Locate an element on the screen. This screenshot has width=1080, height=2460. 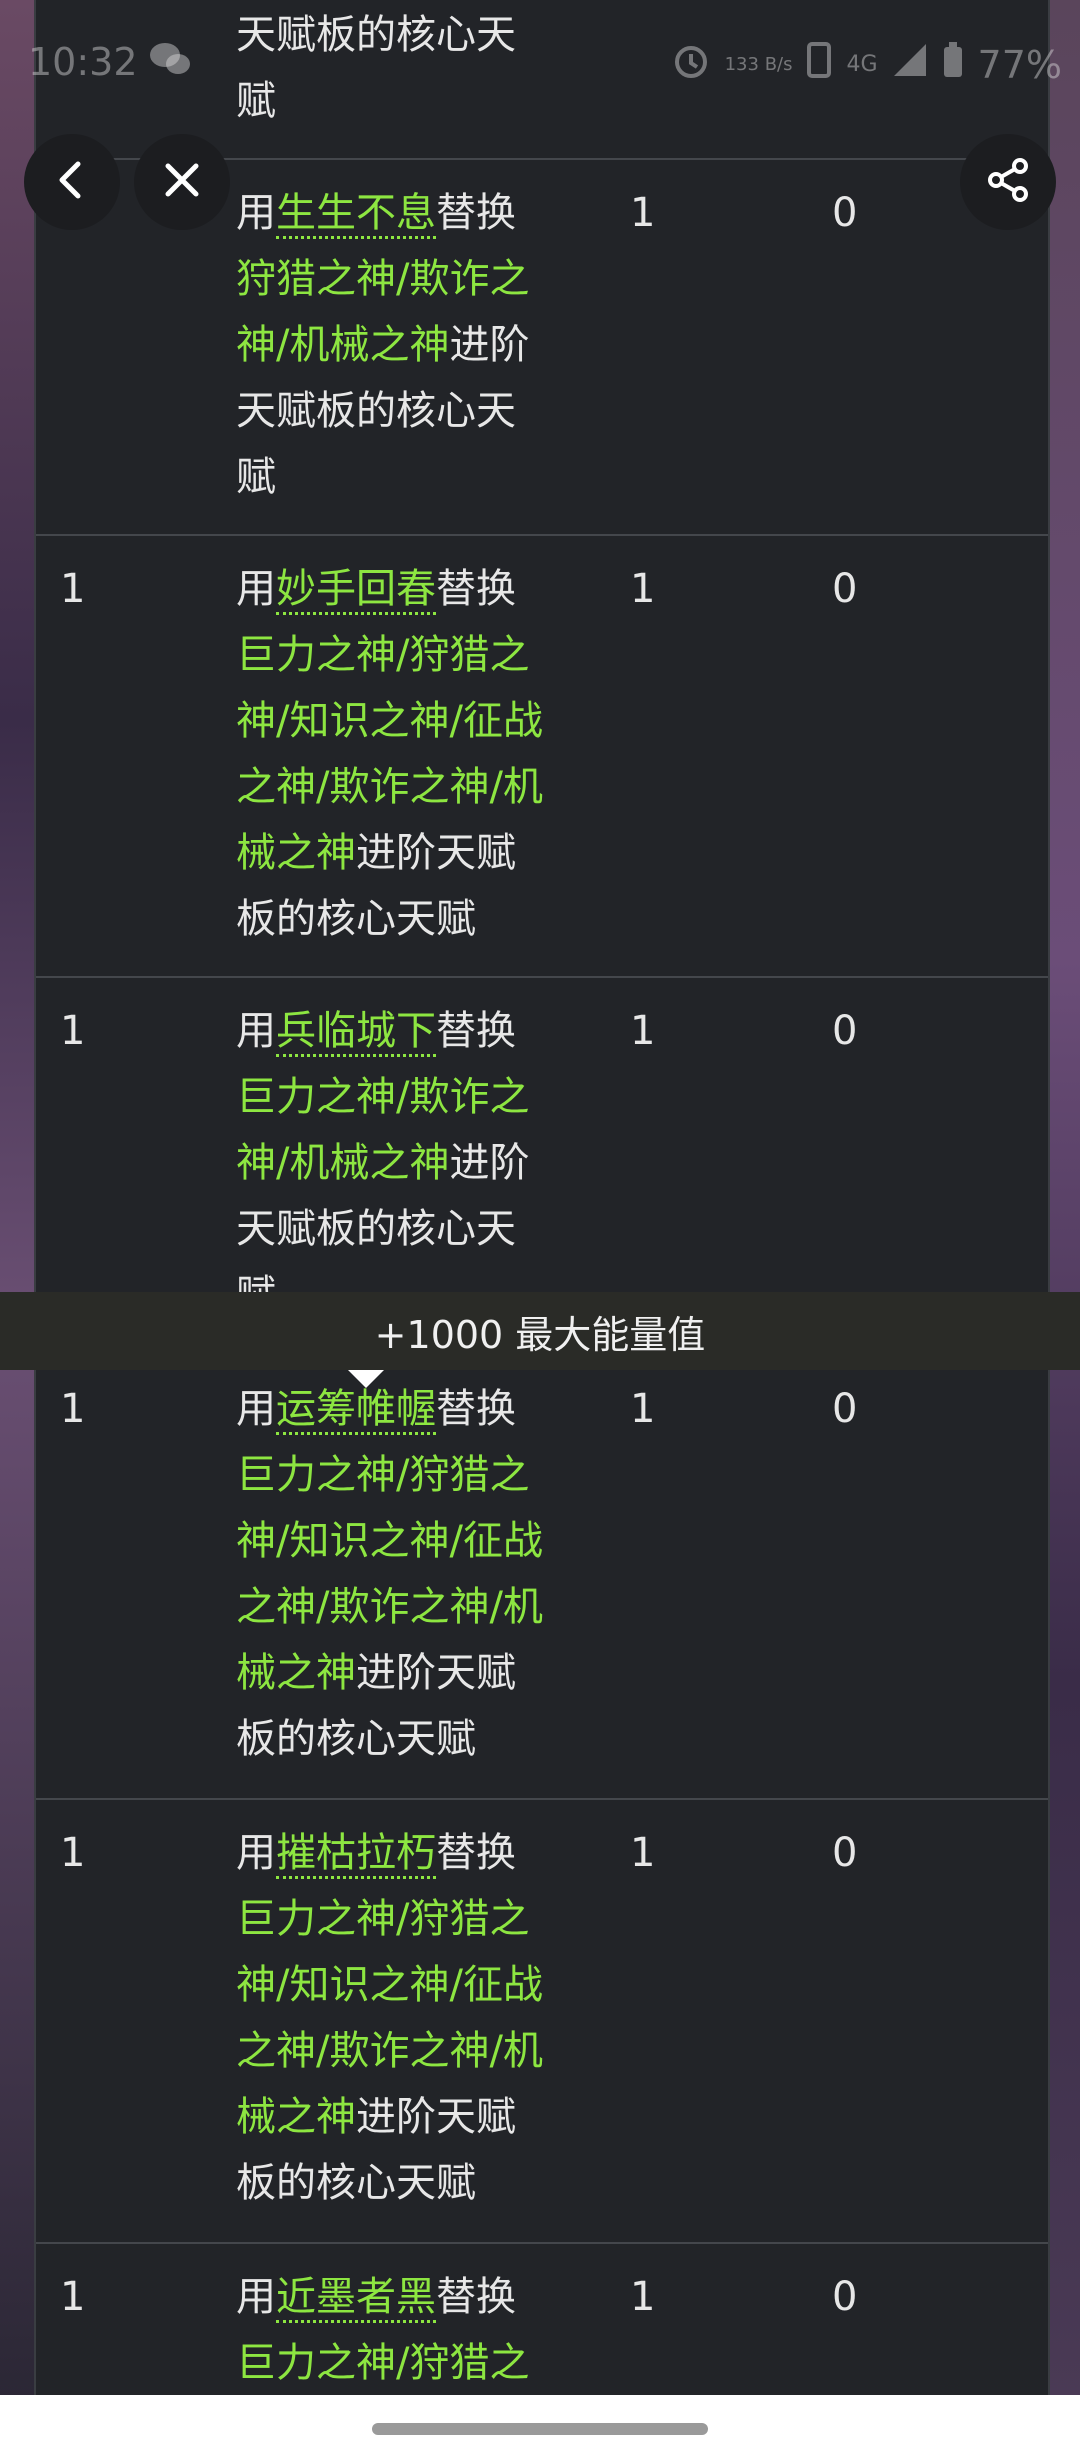
tooltip-text: +1000 最大能量值 is located at coordinates (540, 1334).